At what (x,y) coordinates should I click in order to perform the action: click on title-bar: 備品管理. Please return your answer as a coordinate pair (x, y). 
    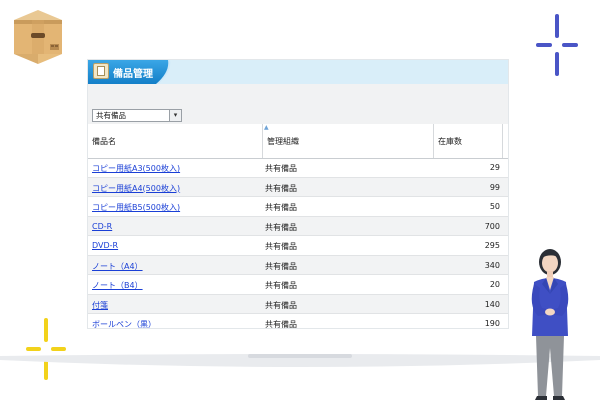
    Looking at the image, I should click on (298, 72).